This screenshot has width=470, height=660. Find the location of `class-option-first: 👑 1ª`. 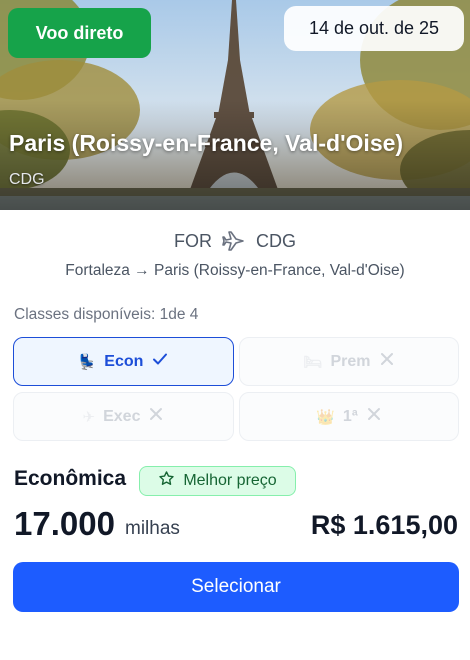

class-option-first: 👑 1ª is located at coordinates (349, 416).